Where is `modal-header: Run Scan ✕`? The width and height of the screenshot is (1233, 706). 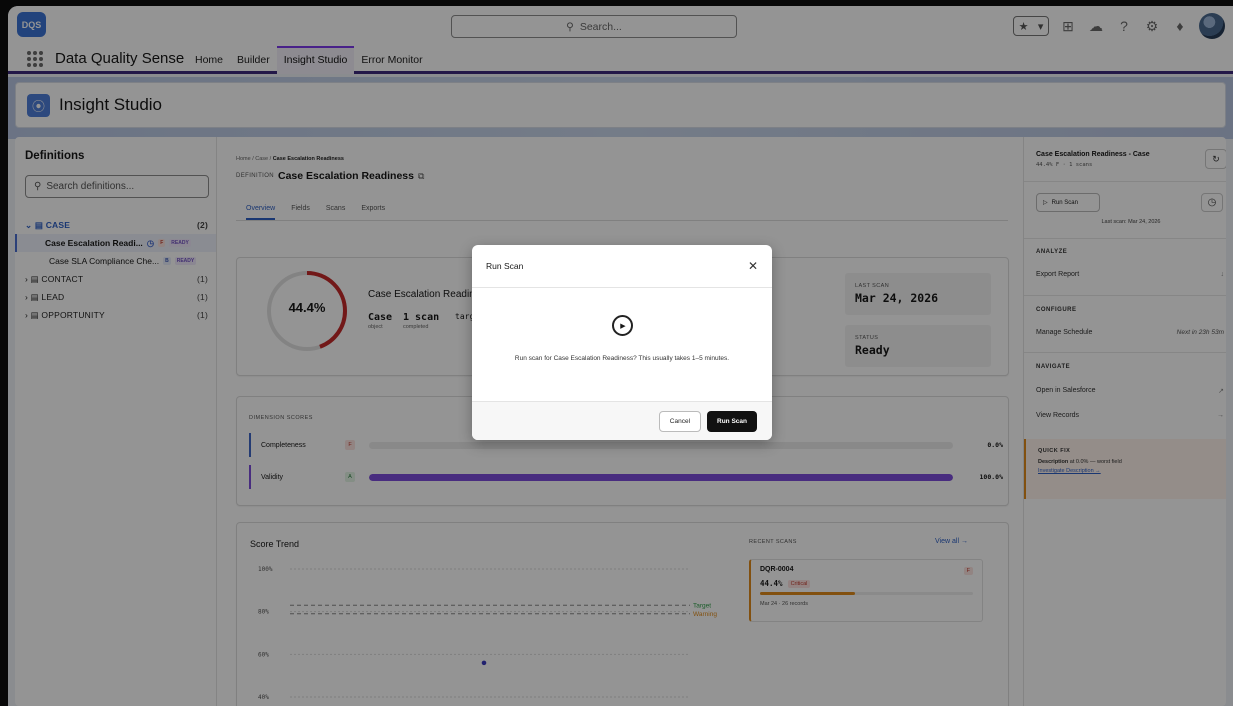 modal-header: Run Scan ✕ is located at coordinates (622, 266).